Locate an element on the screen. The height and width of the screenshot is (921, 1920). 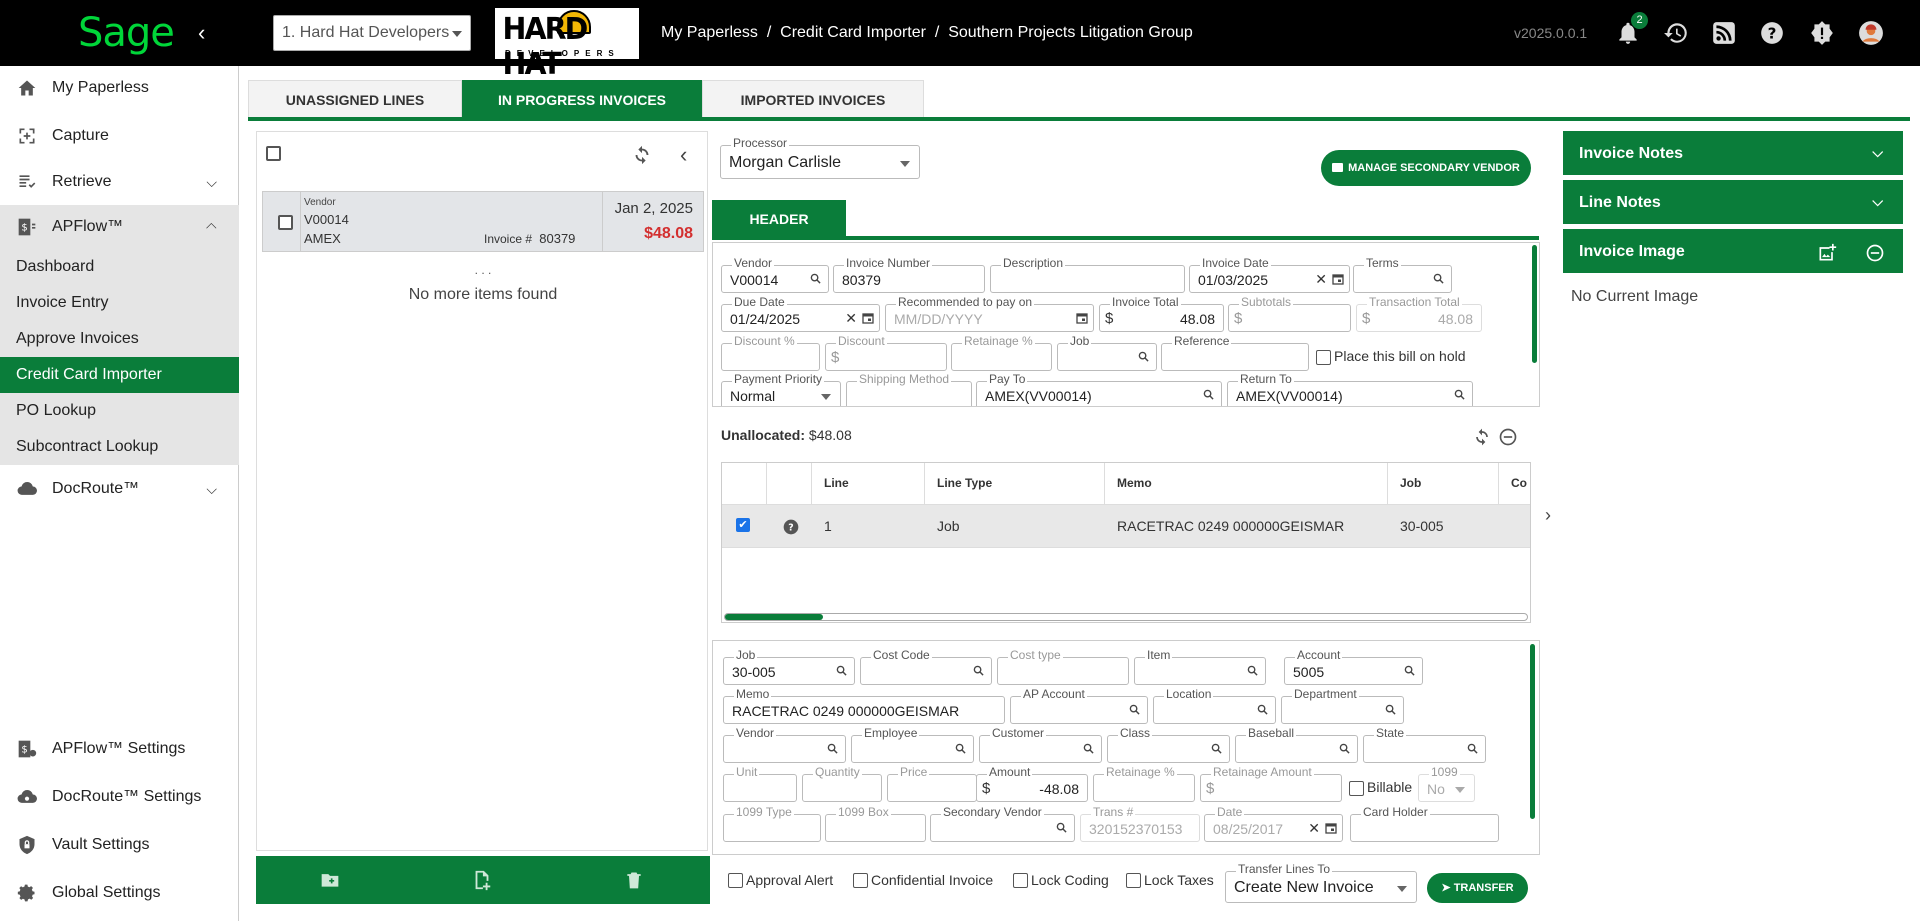
cost-type-field: Cost type is located at coordinates (1063, 666).